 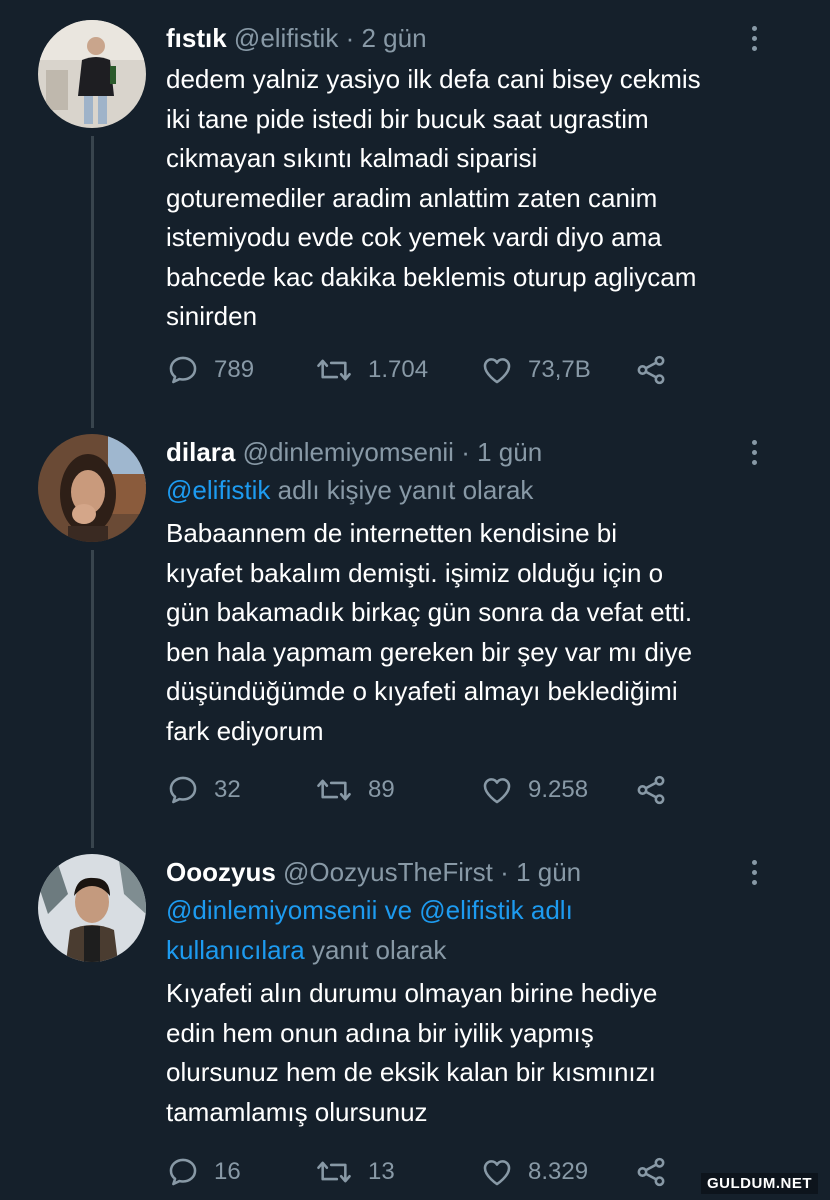 I want to click on mention-link: @dinlemiyomsenii ve @elifistik adlı, so click(x=468, y=910).